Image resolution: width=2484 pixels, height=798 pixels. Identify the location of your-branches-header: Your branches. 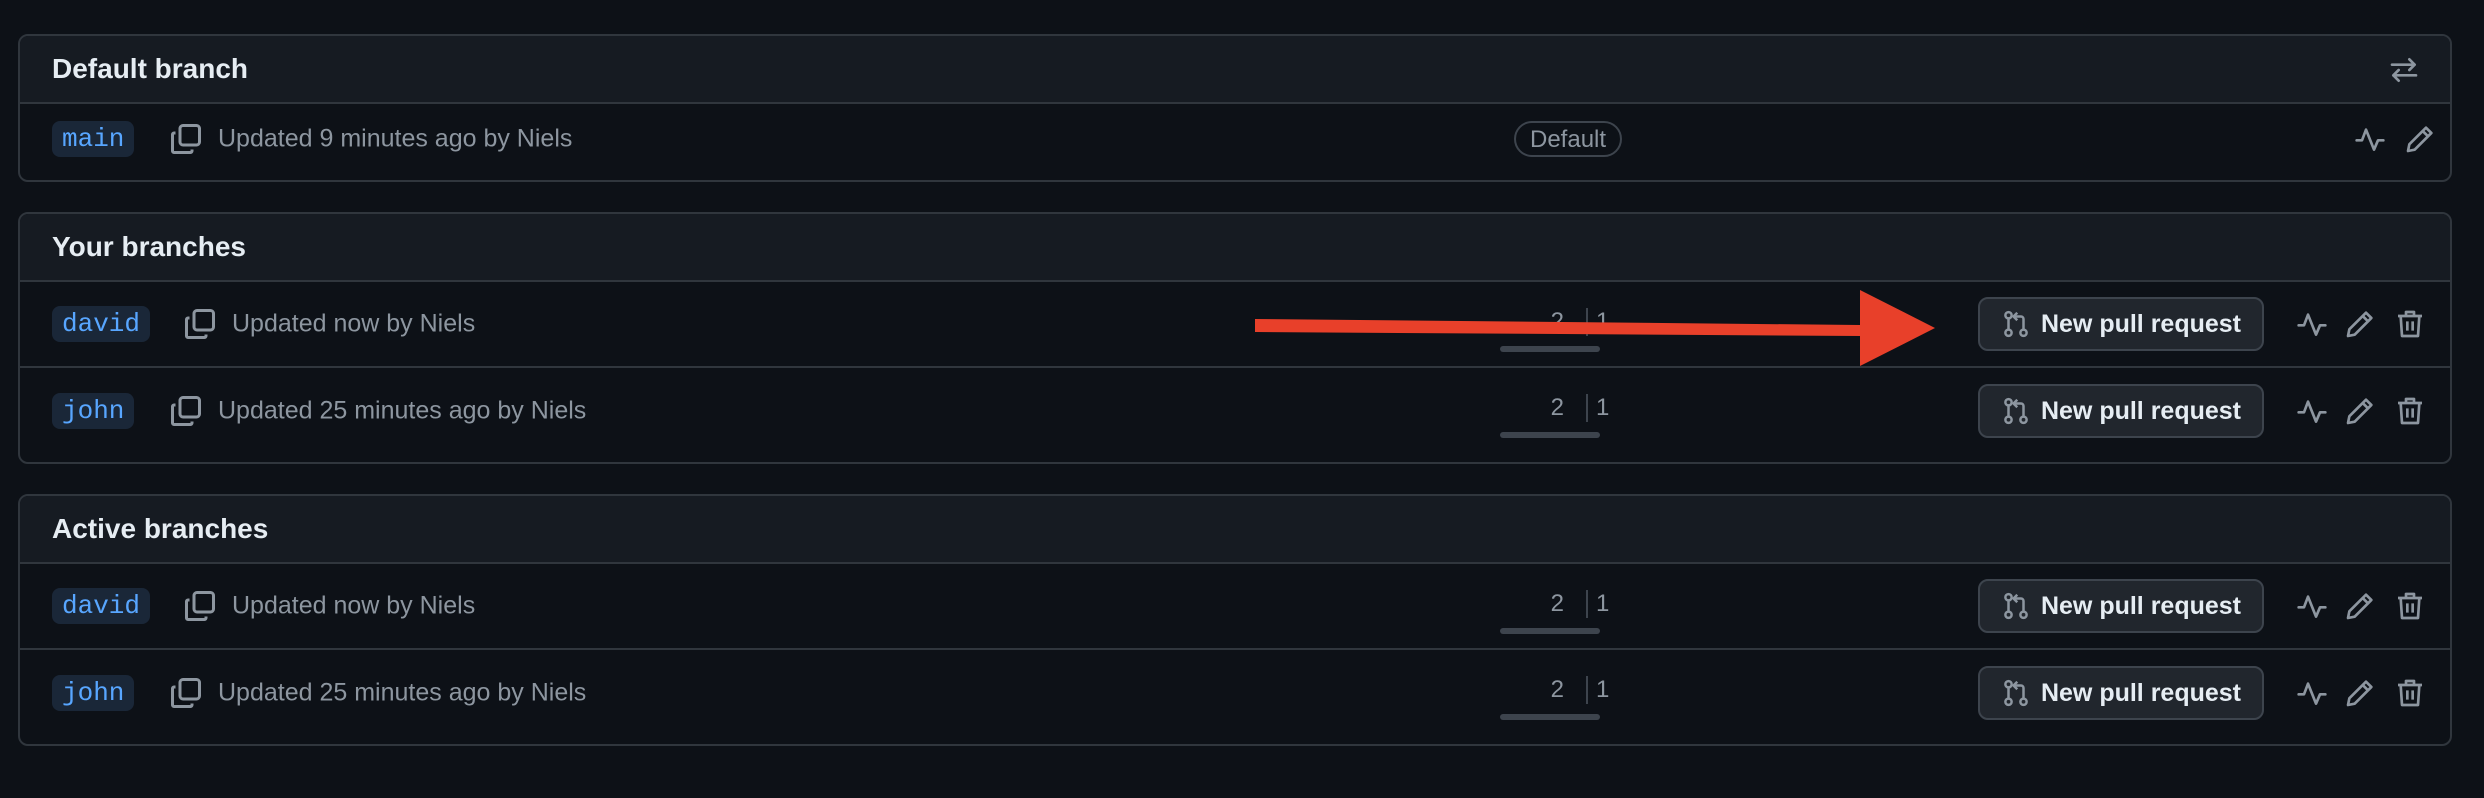
(1235, 248).